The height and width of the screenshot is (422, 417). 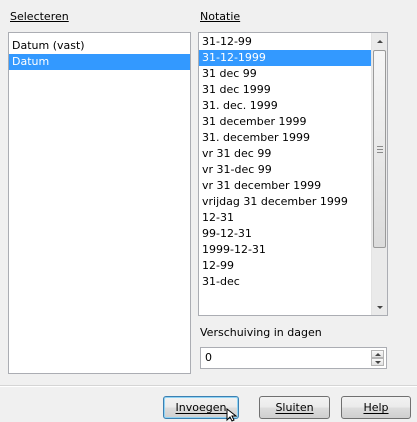 I want to click on select-list-item: Datum (vast), so click(x=99, y=46).